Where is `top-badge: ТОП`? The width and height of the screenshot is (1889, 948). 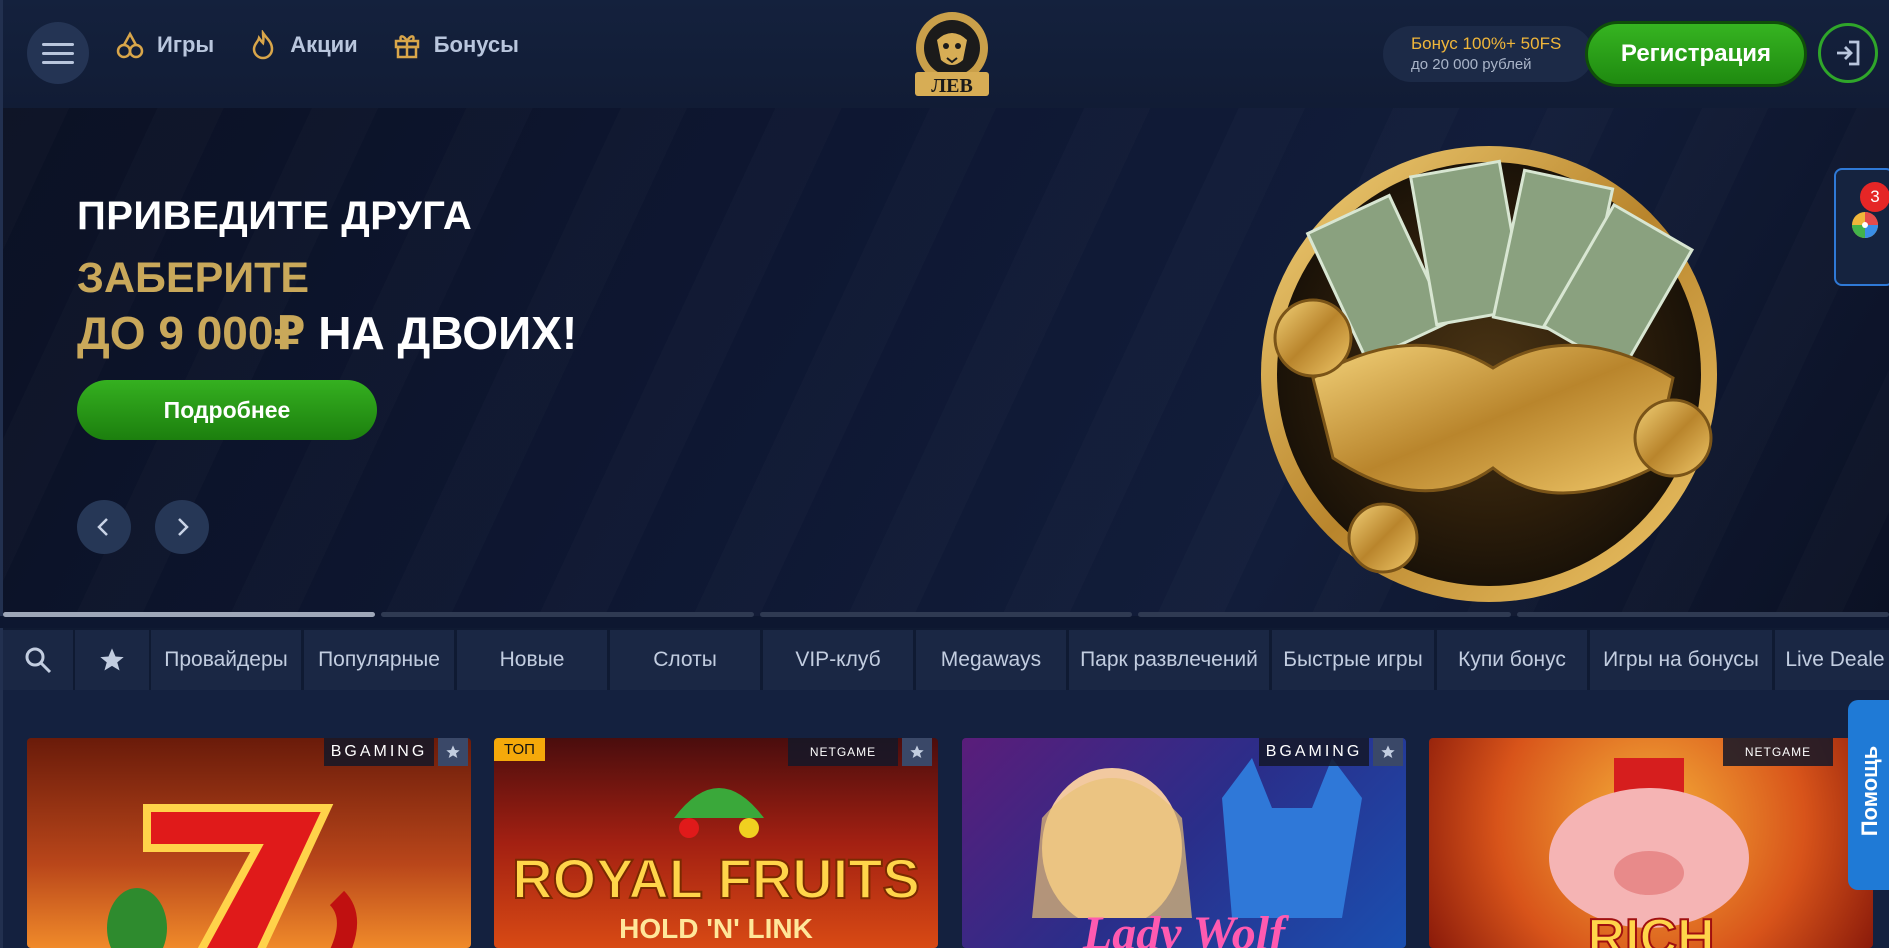
top-badge: ТОП is located at coordinates (519, 749).